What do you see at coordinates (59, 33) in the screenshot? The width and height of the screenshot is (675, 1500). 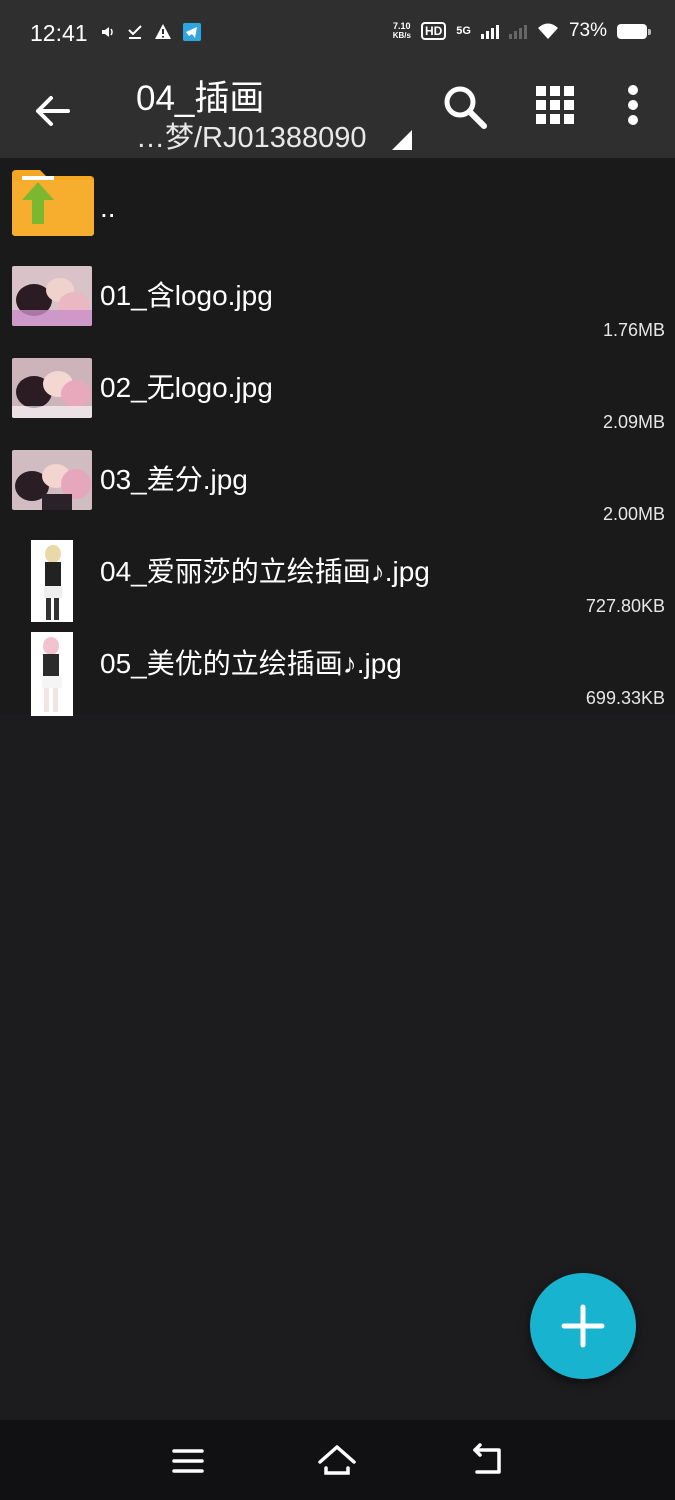 I see `status-time: 12:41` at bounding box center [59, 33].